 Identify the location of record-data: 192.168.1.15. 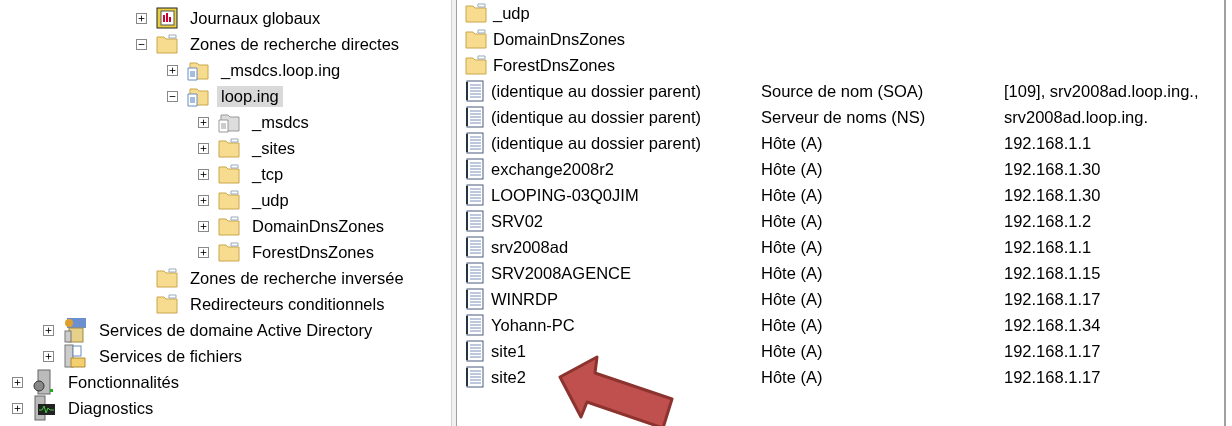
(1052, 273).